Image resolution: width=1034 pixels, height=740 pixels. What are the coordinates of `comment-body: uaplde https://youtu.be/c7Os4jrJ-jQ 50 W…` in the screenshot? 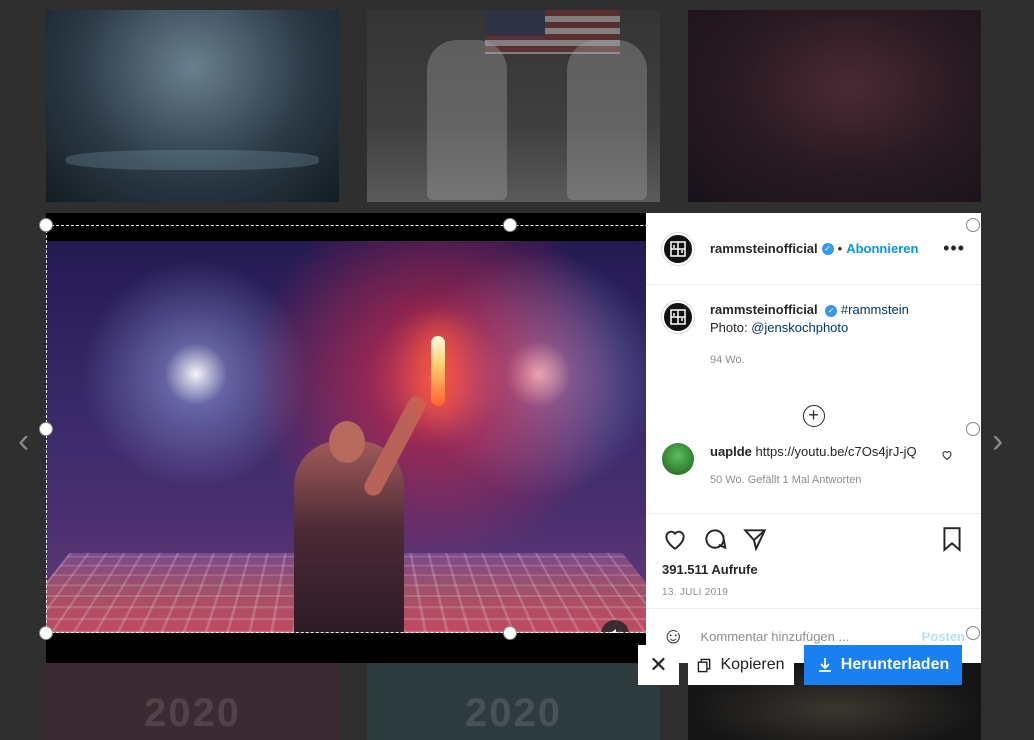 It's located at (815, 466).